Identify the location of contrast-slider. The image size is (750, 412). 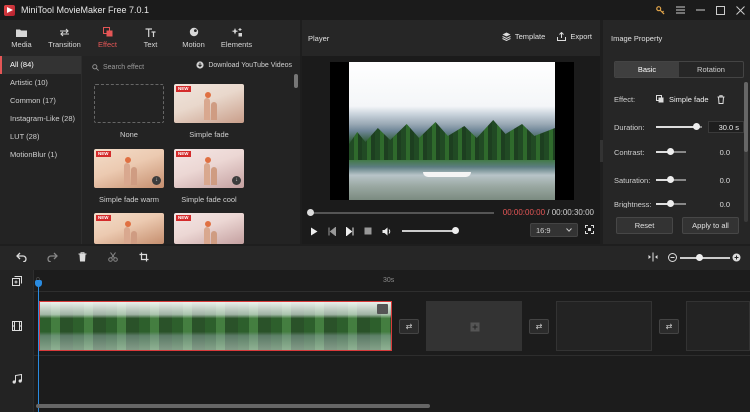
(671, 151).